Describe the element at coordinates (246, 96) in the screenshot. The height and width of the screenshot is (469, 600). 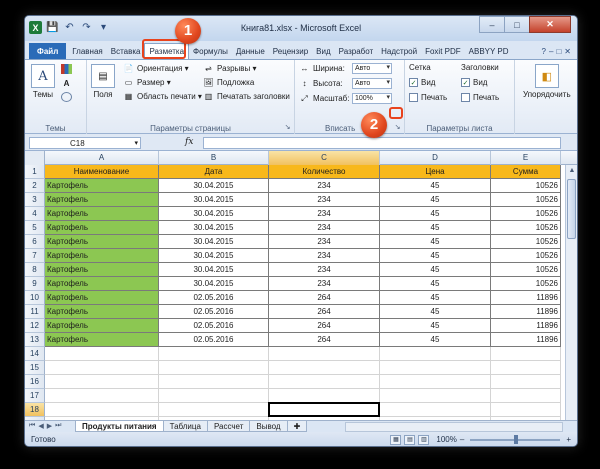
I see `print-titles-button: ▥ Печатать заголовки` at that location.